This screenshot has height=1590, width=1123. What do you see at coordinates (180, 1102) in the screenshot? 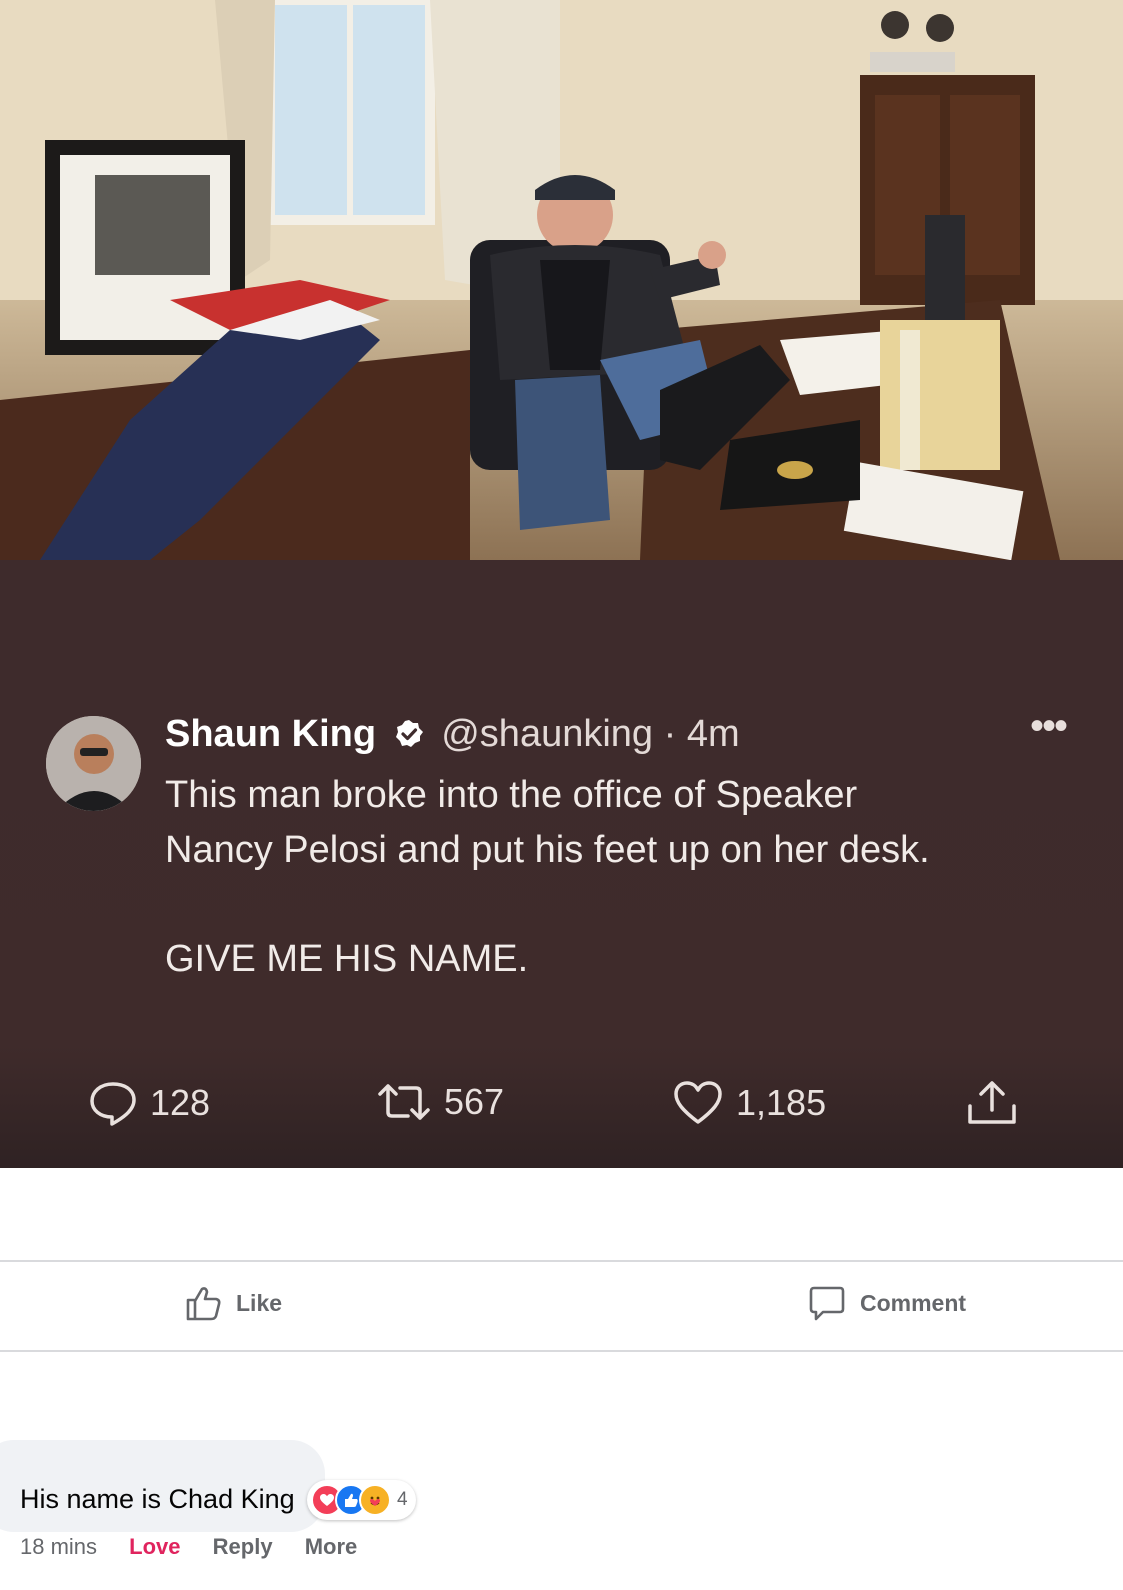
I see `reply-count: 128` at bounding box center [180, 1102].